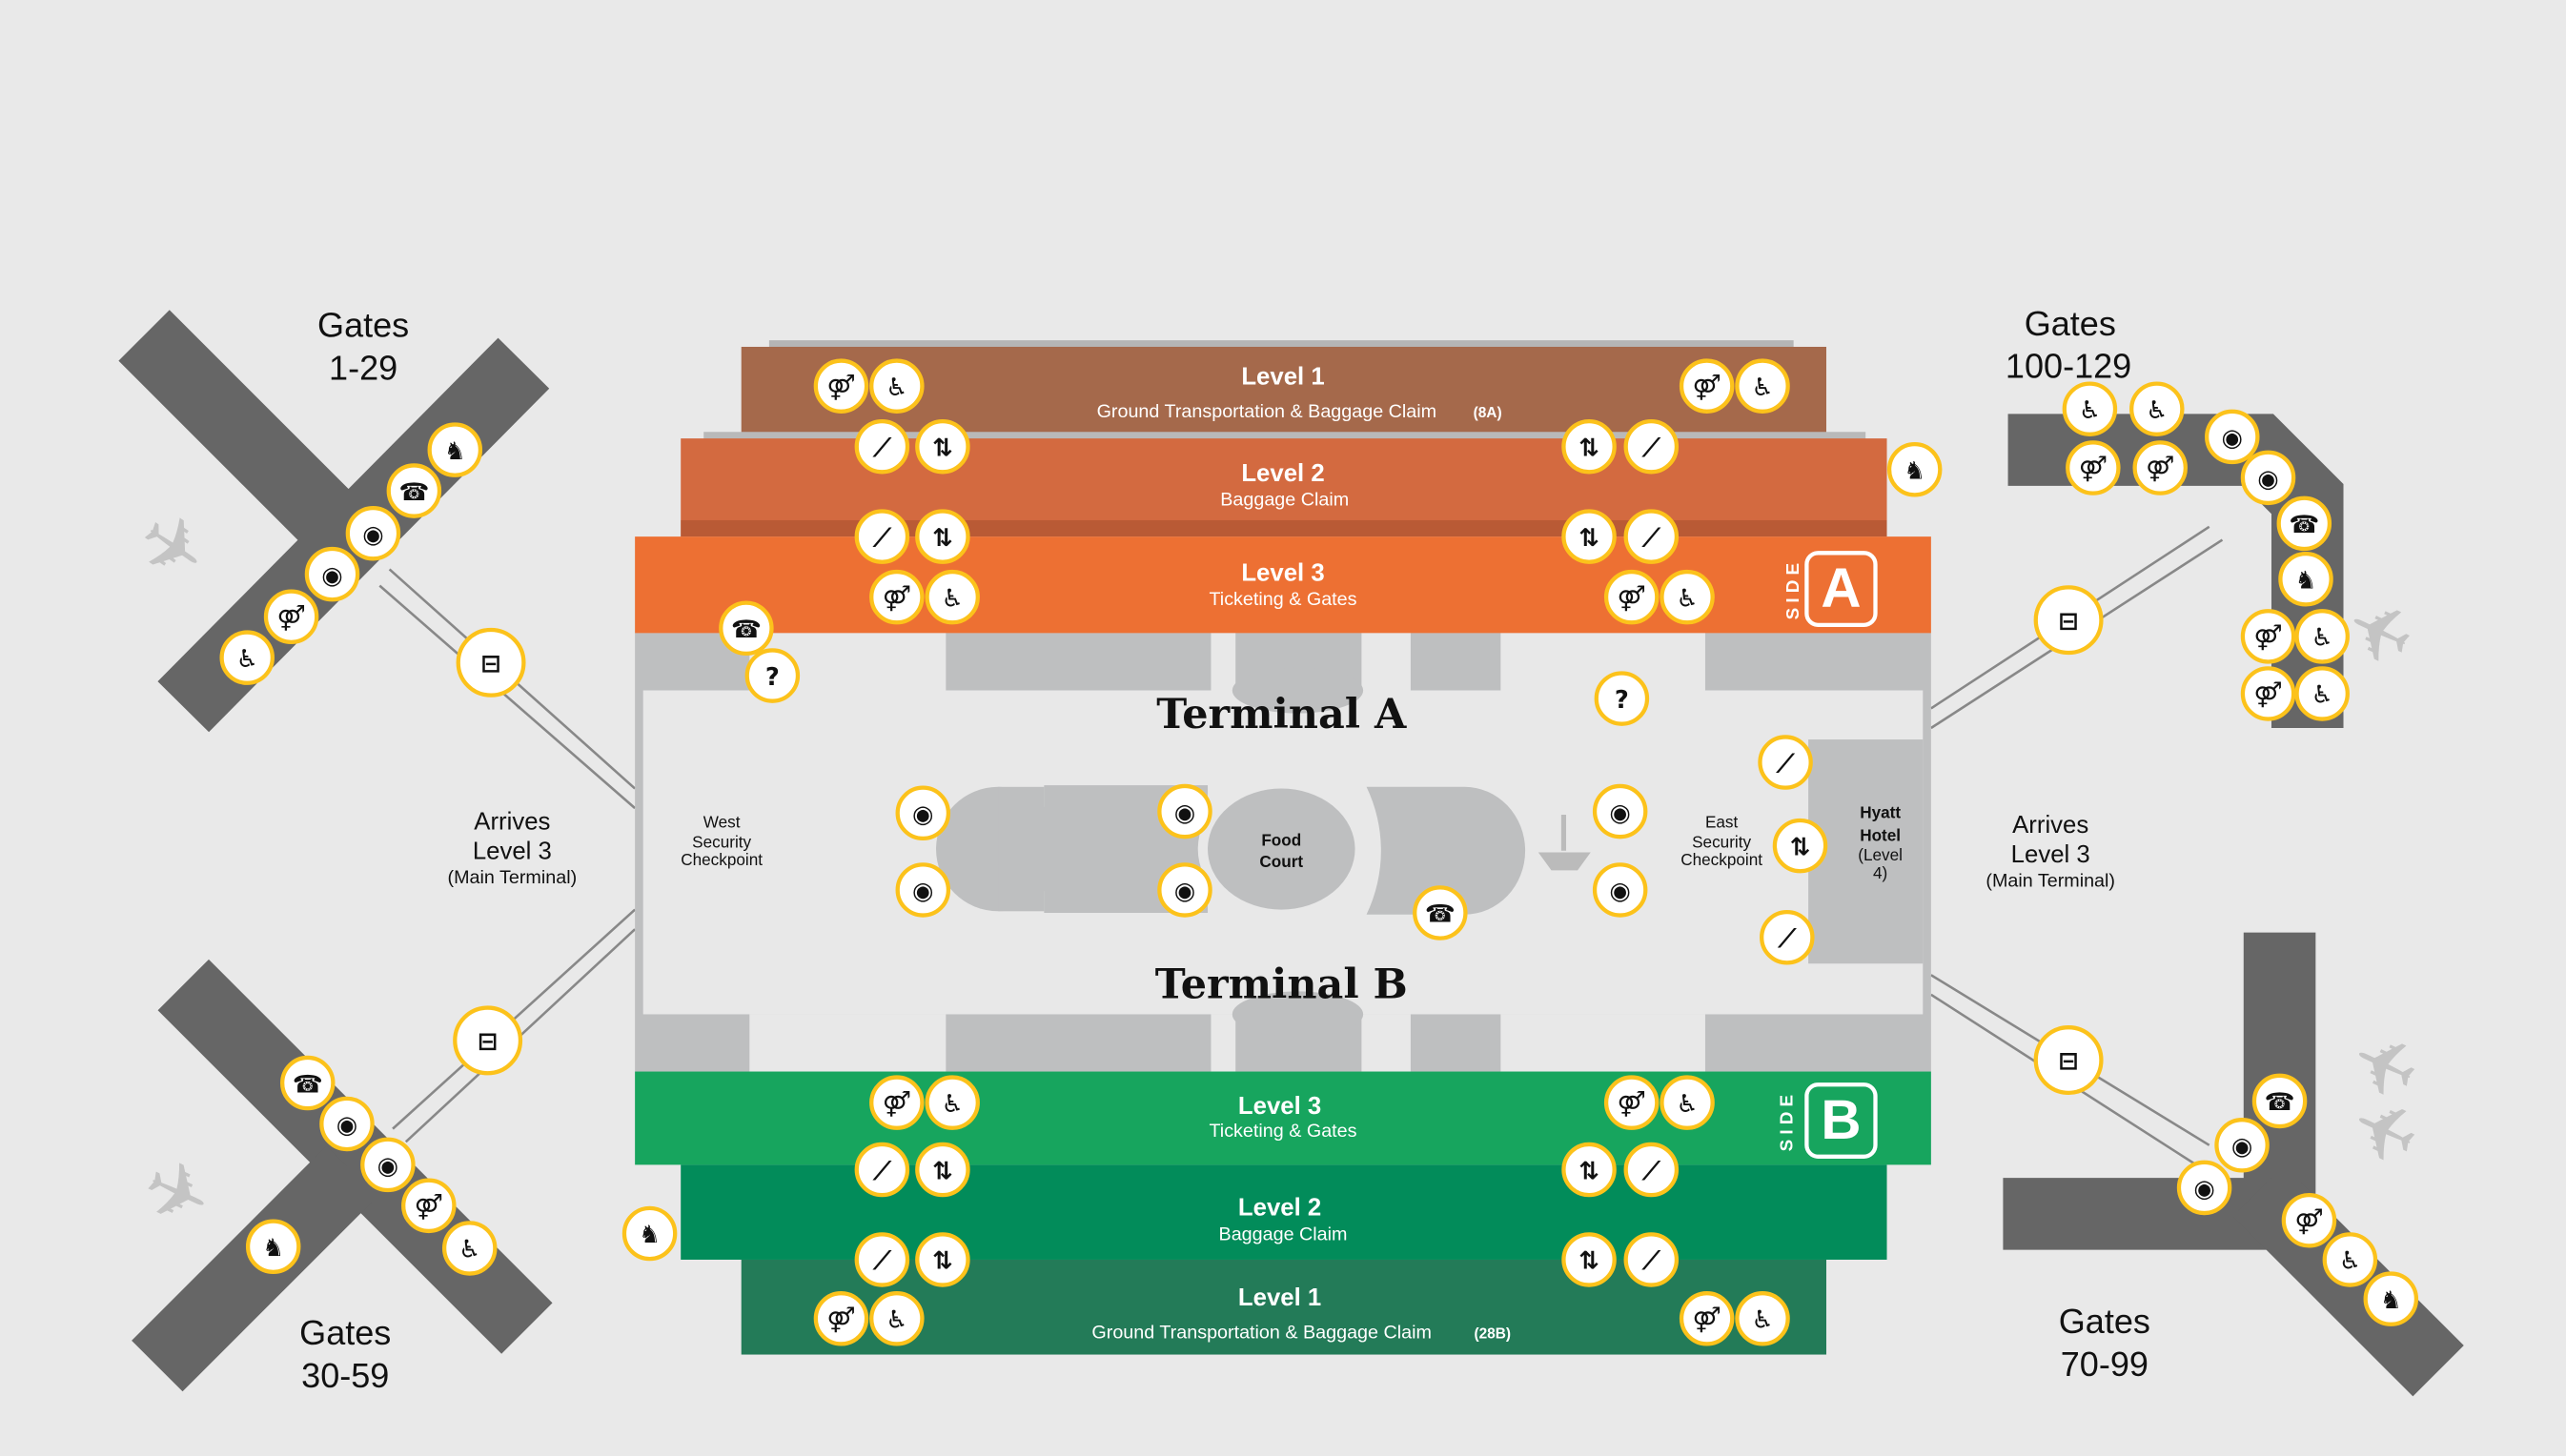  I want to click on information-icon: ?, so click(1622, 699).